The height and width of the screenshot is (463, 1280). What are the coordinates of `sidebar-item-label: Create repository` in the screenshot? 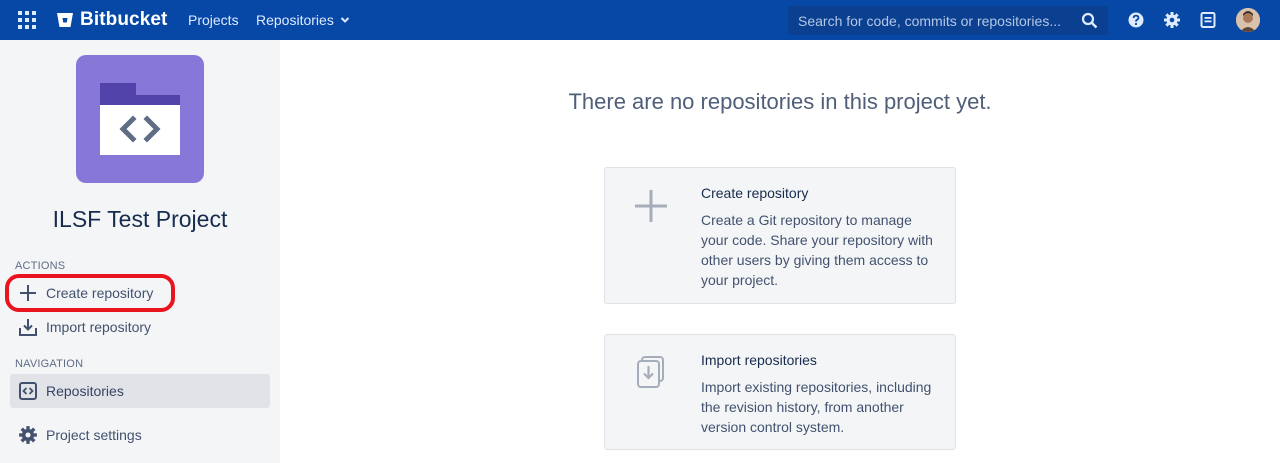 It's located at (100, 293).